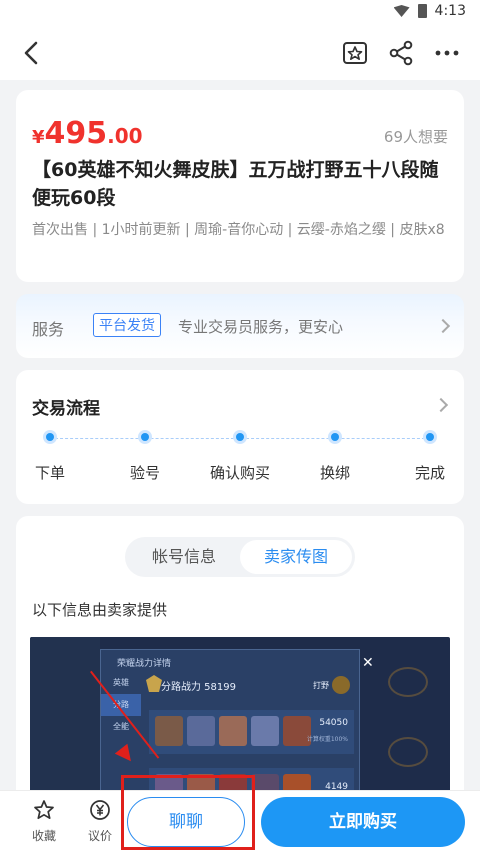 Image resolution: width=480 pixels, height=853 pixels. Describe the element at coordinates (429, 473) in the screenshot. I see `step-label: 完成` at that location.